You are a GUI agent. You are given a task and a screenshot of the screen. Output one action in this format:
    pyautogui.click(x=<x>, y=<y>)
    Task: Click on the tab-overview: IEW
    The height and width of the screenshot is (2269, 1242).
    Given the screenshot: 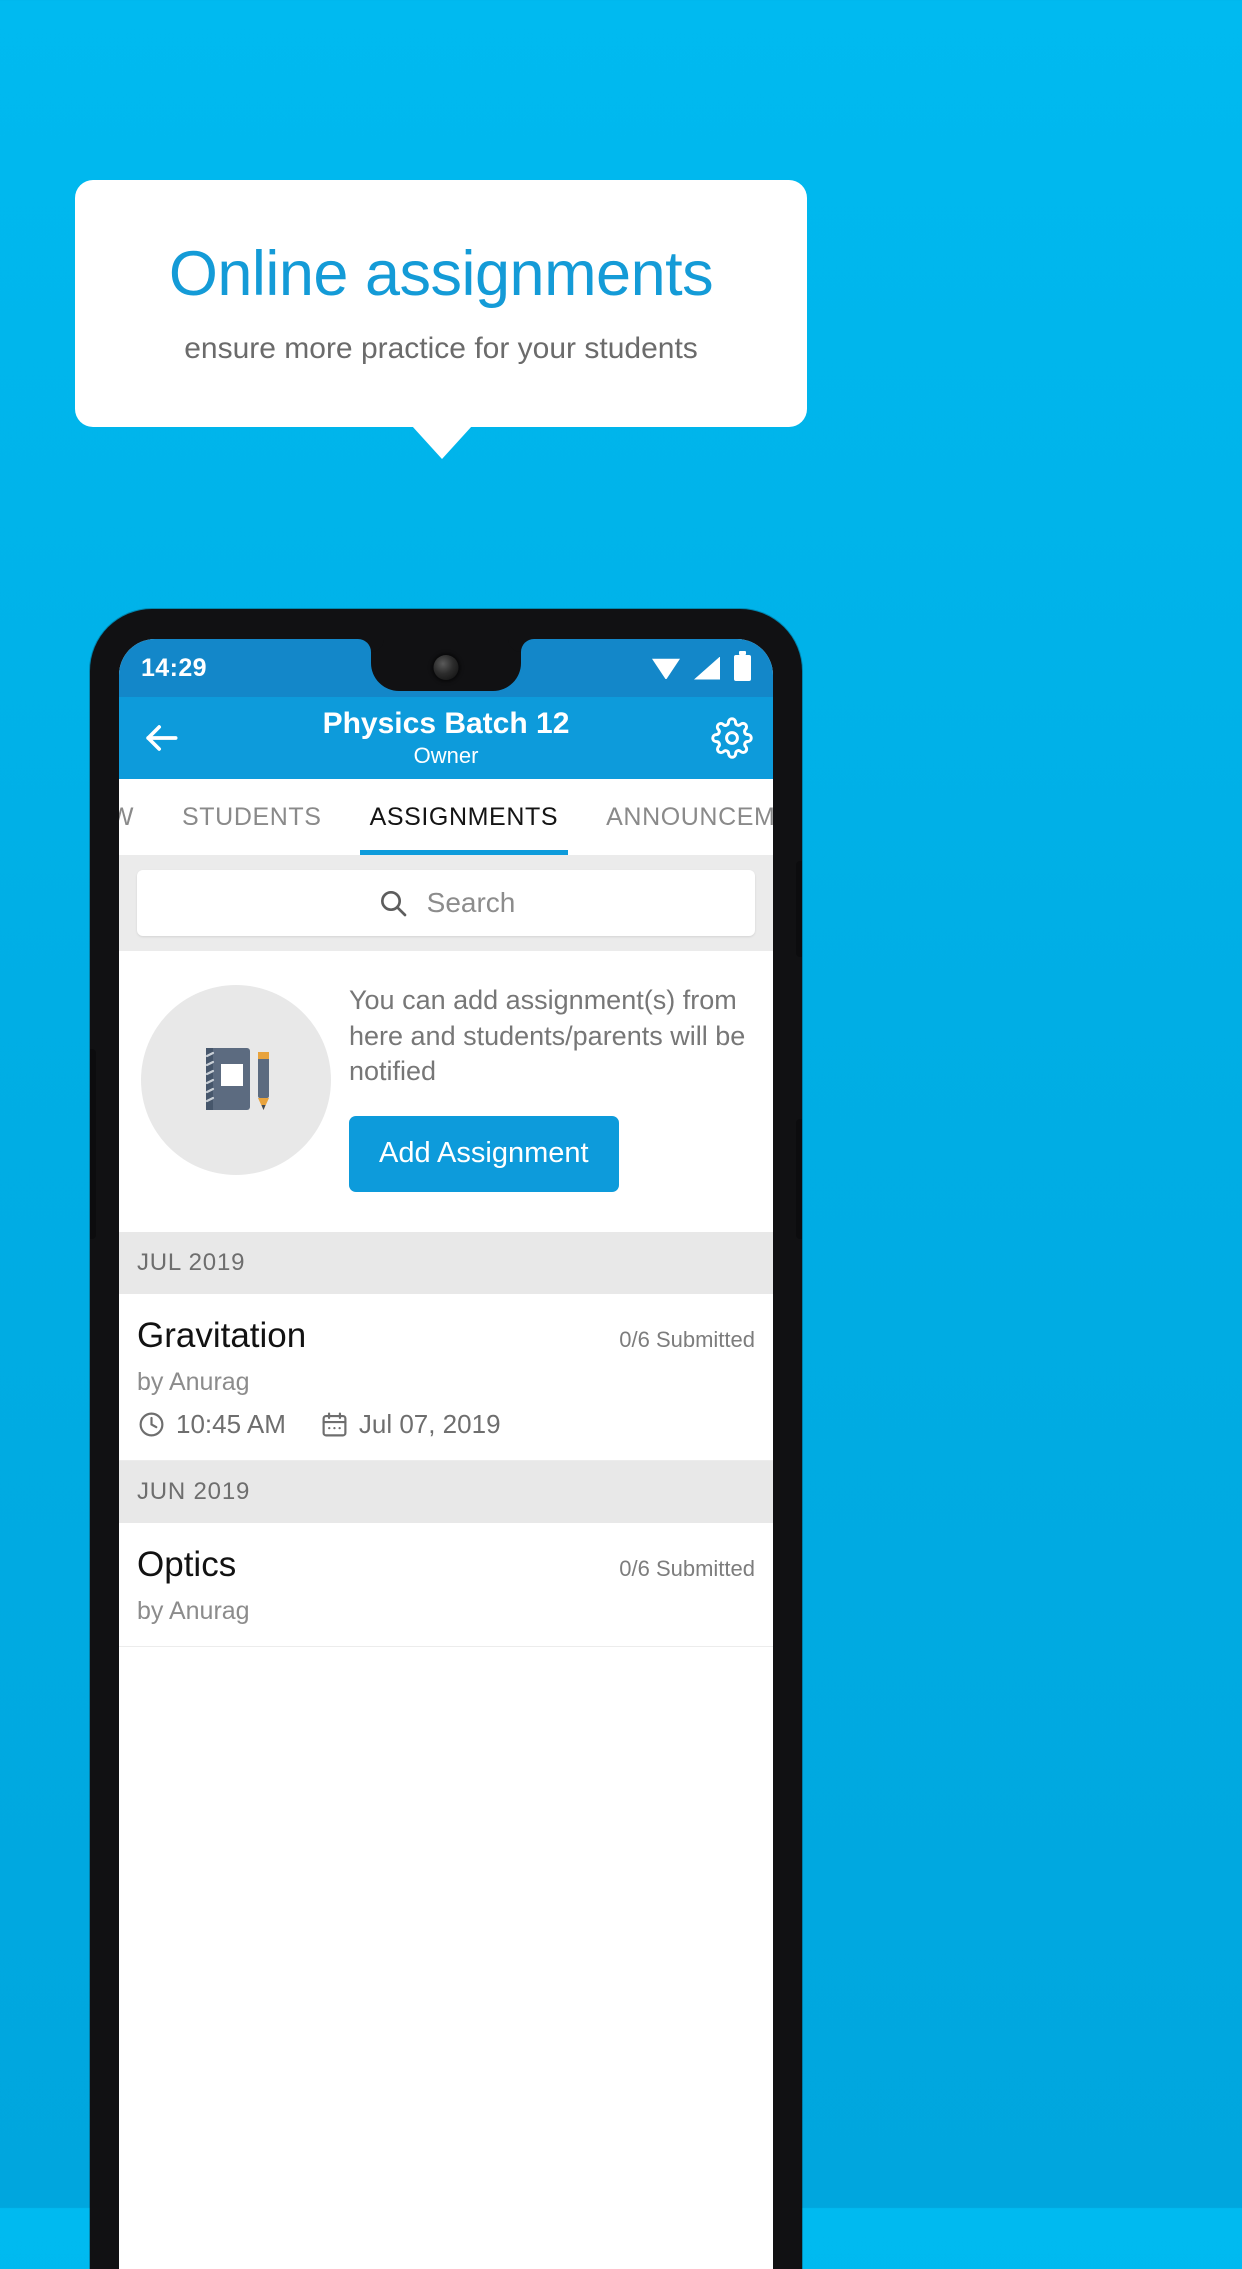 What is the action you would take?
    pyautogui.click(x=138, y=817)
    